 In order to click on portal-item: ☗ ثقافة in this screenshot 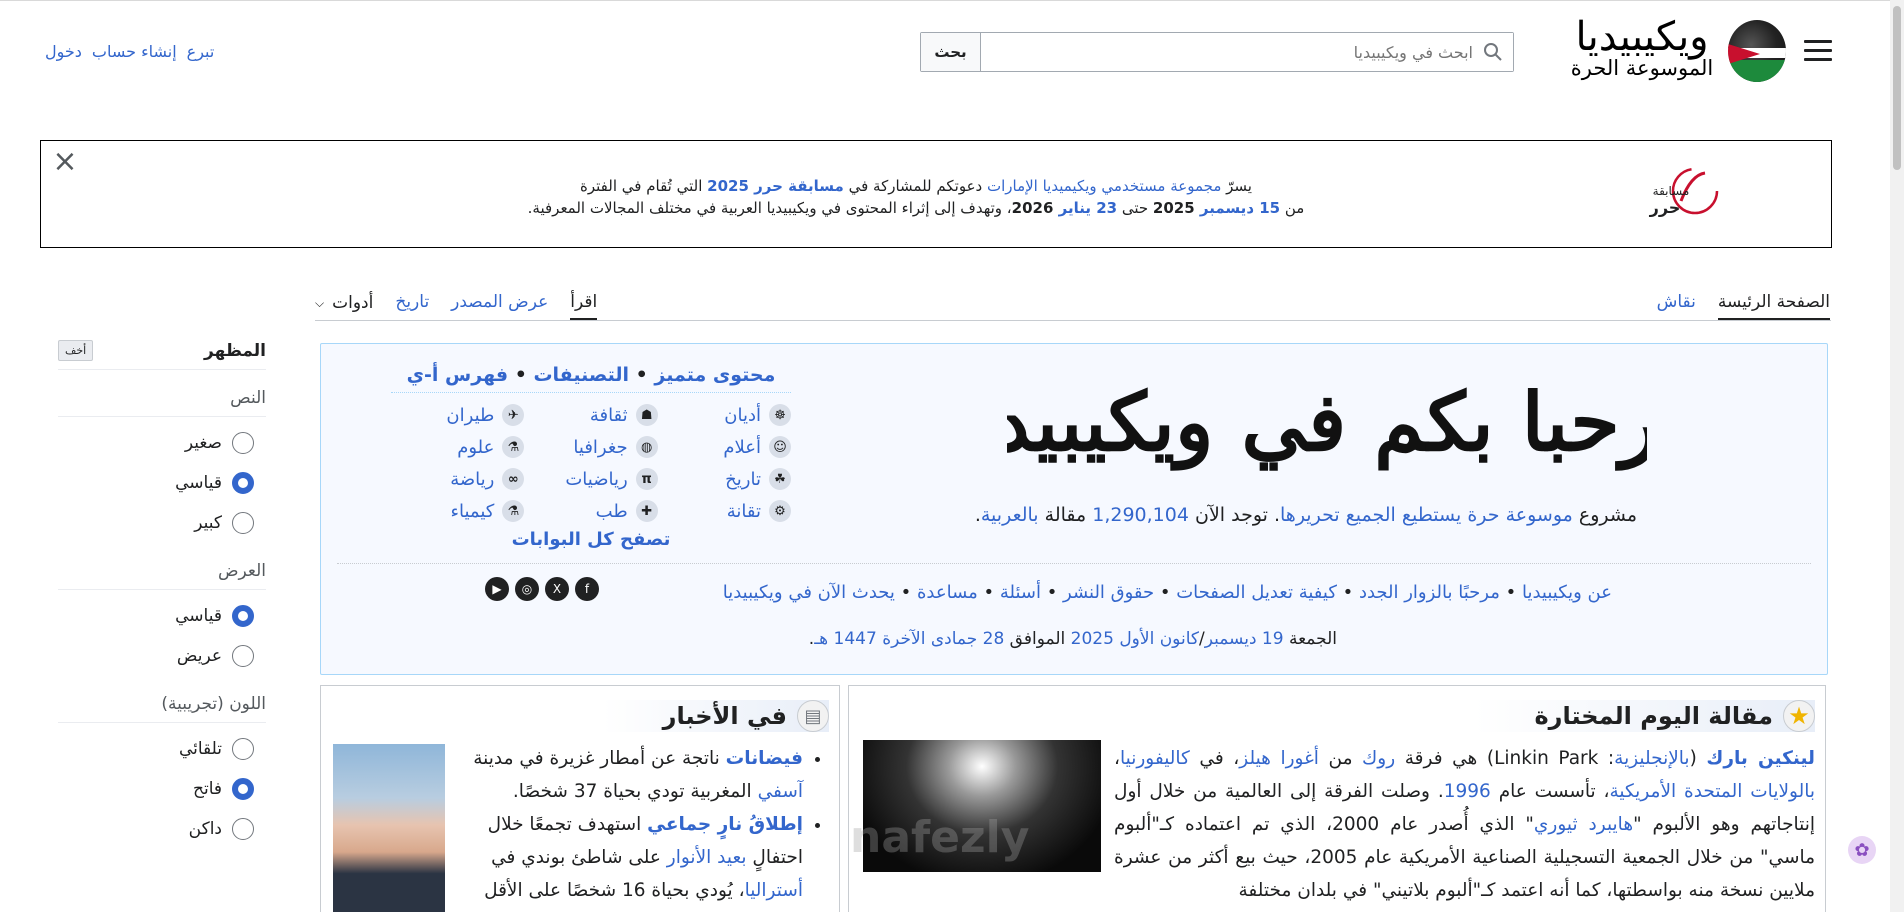, I will do `click(591, 415)`.